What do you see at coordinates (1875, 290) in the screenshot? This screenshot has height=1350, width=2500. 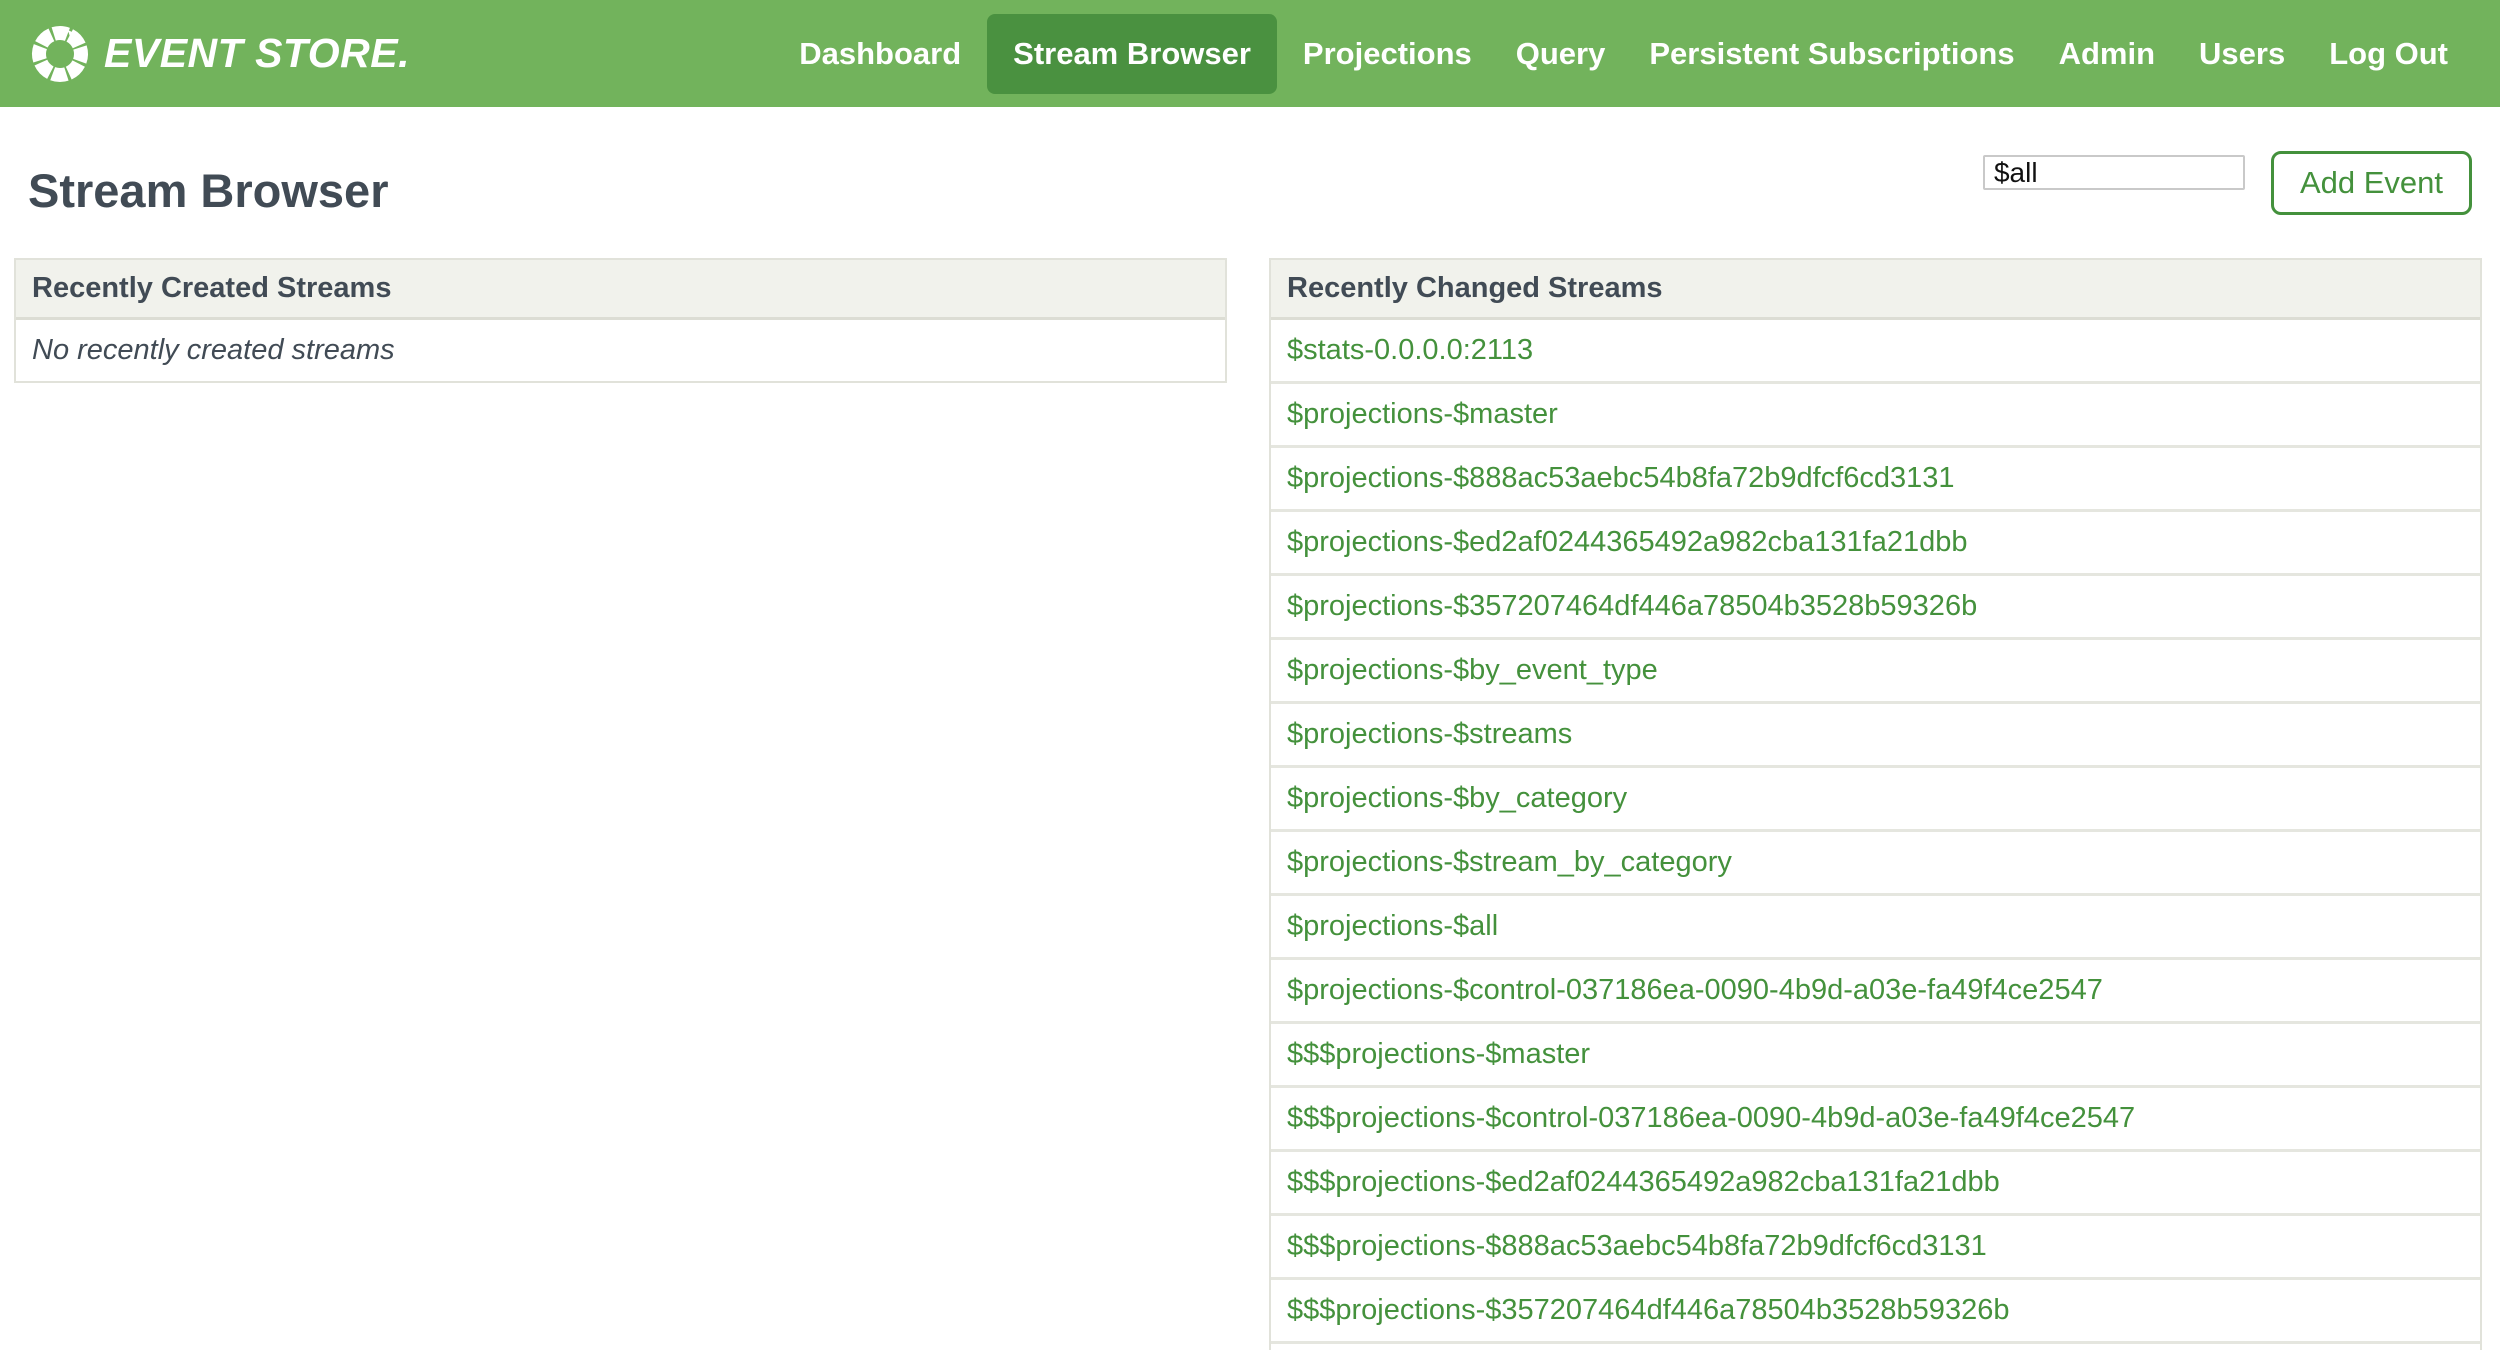 I see `recently-changed-header: Recently Changed Streams` at bounding box center [1875, 290].